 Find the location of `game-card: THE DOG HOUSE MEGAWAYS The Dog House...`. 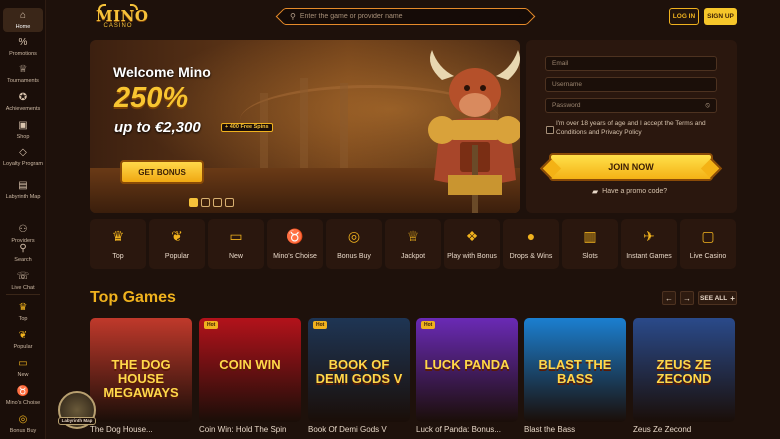

game-card: THE DOG HOUSE MEGAWAYS The Dog House... is located at coordinates (141, 378).